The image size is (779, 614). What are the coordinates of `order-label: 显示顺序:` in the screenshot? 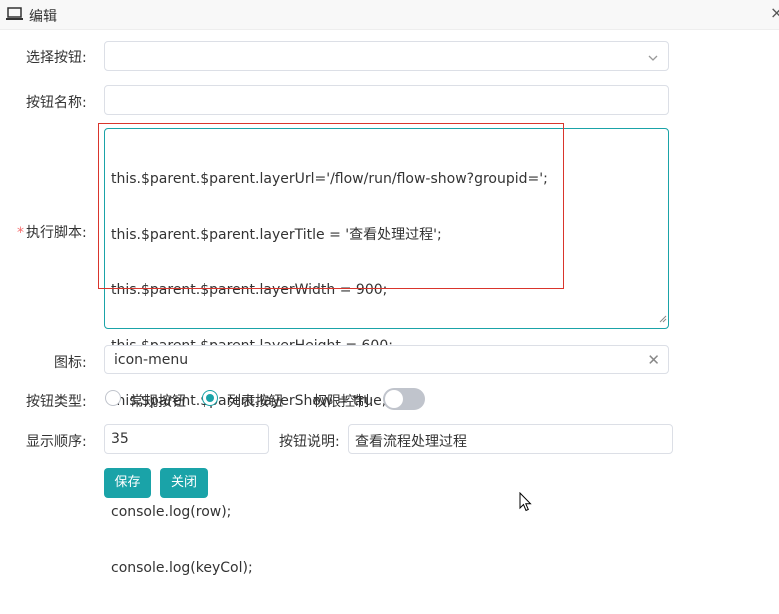 It's located at (56, 442).